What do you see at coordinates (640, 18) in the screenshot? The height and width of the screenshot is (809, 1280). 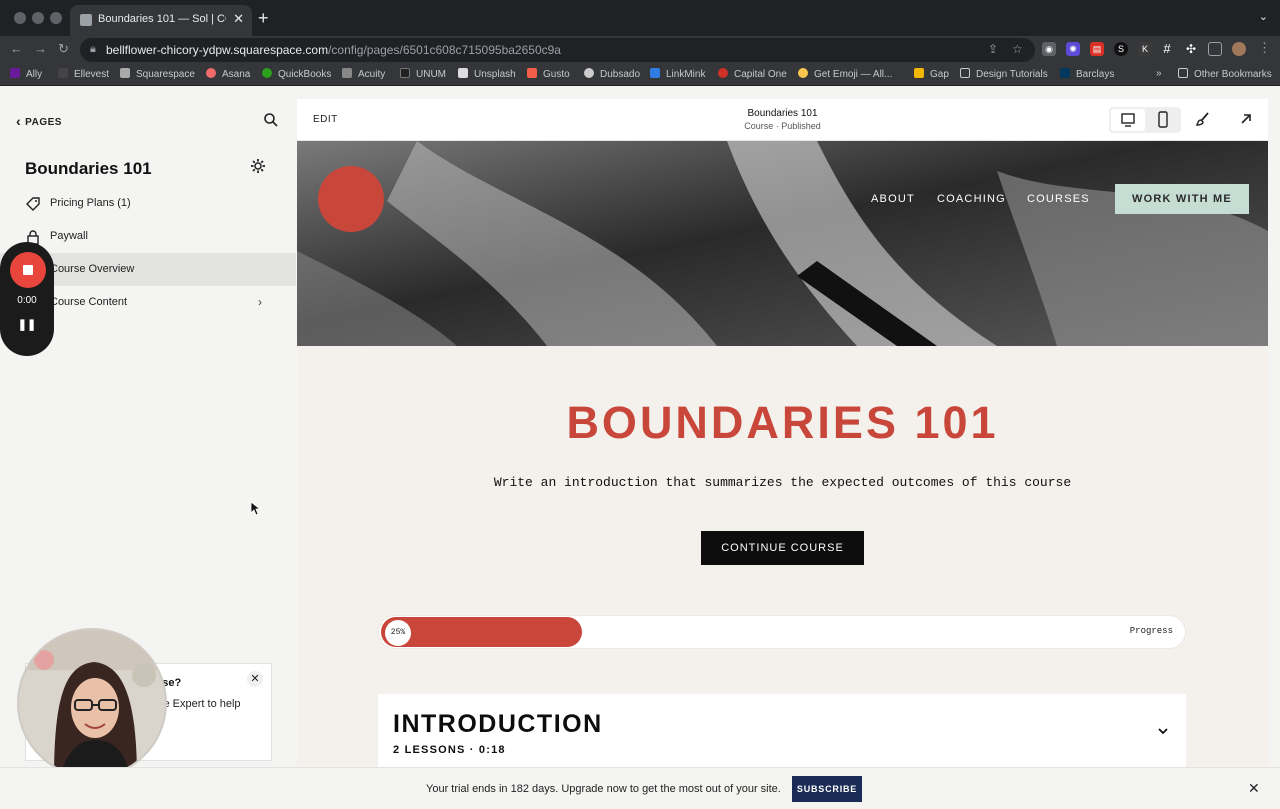 I see `browser-tabbar: Boundaries 101 — Sol | COURS… ✕ + ⌄` at bounding box center [640, 18].